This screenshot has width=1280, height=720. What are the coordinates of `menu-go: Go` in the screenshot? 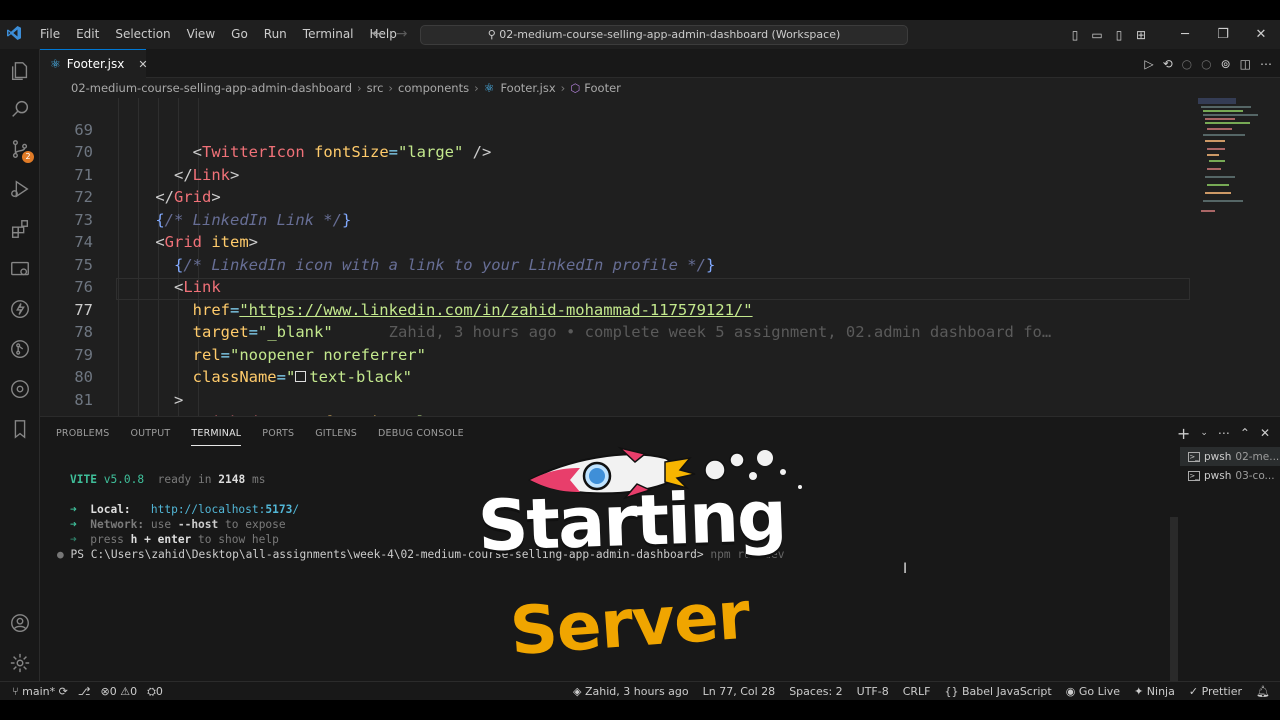 It's located at (239, 34).